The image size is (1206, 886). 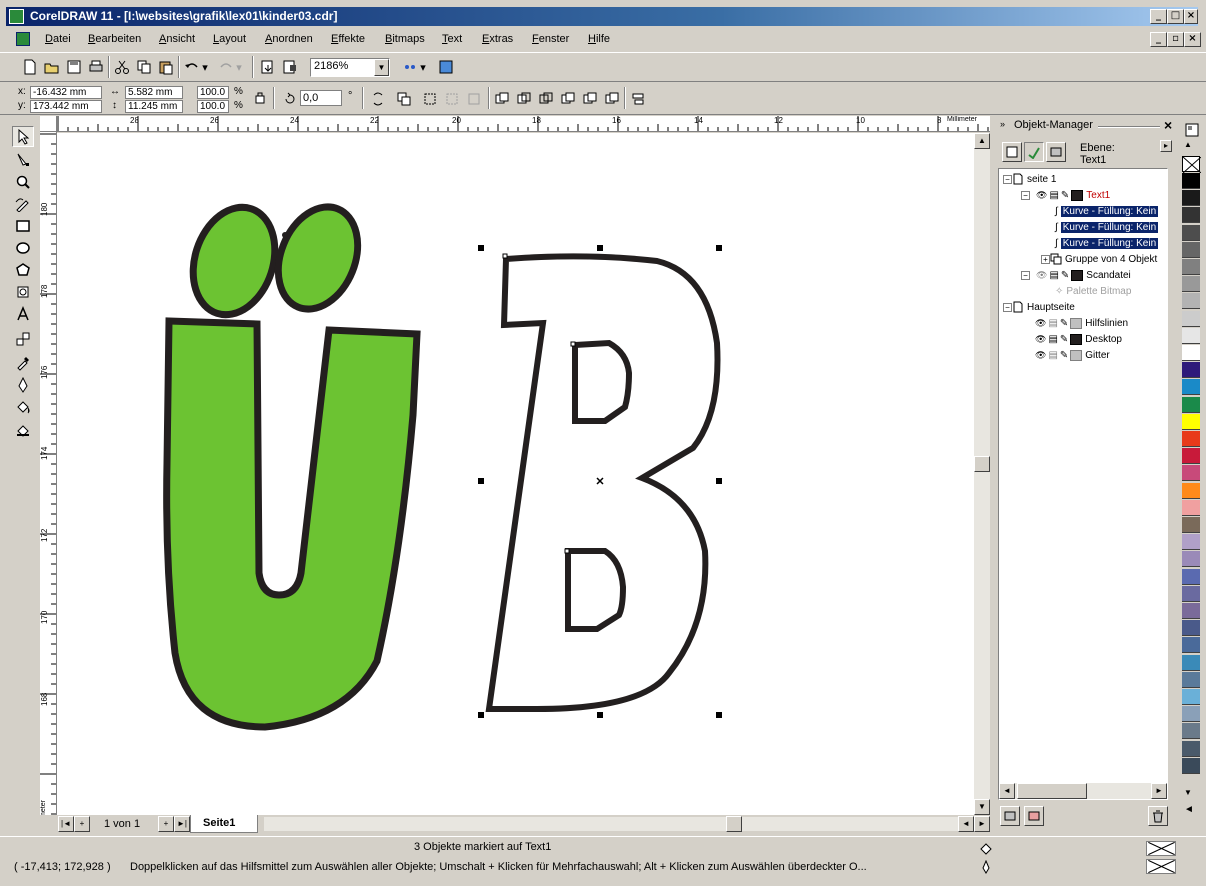 What do you see at coordinates (23, 291) in the screenshot?
I see `basic-shapes-tool-icon` at bounding box center [23, 291].